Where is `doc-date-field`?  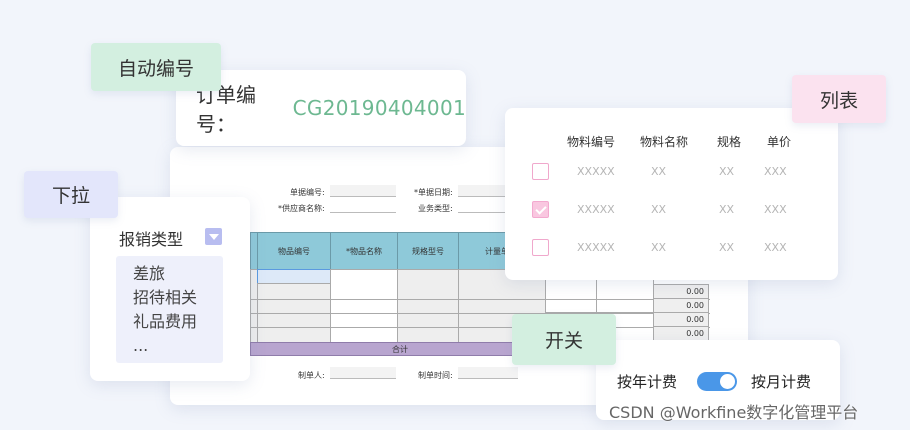 doc-date-field is located at coordinates (483, 191).